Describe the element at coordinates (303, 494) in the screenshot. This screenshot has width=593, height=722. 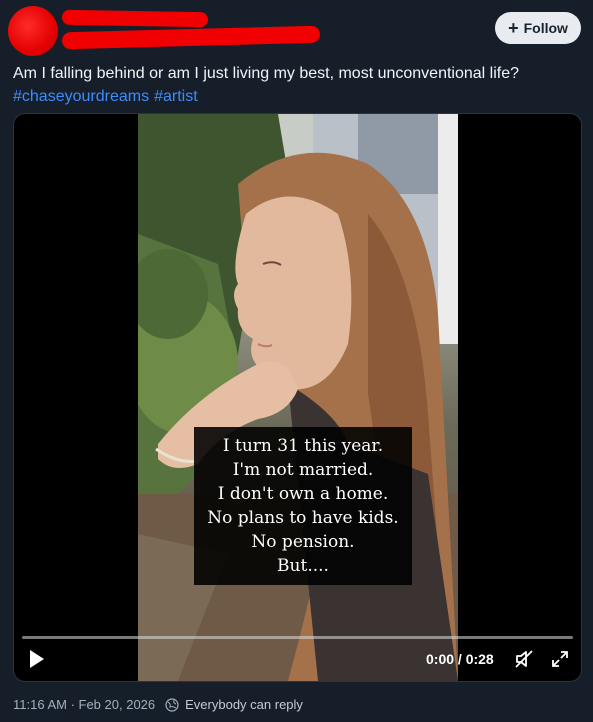
I see `caption-line: I don't own a home.` at that location.